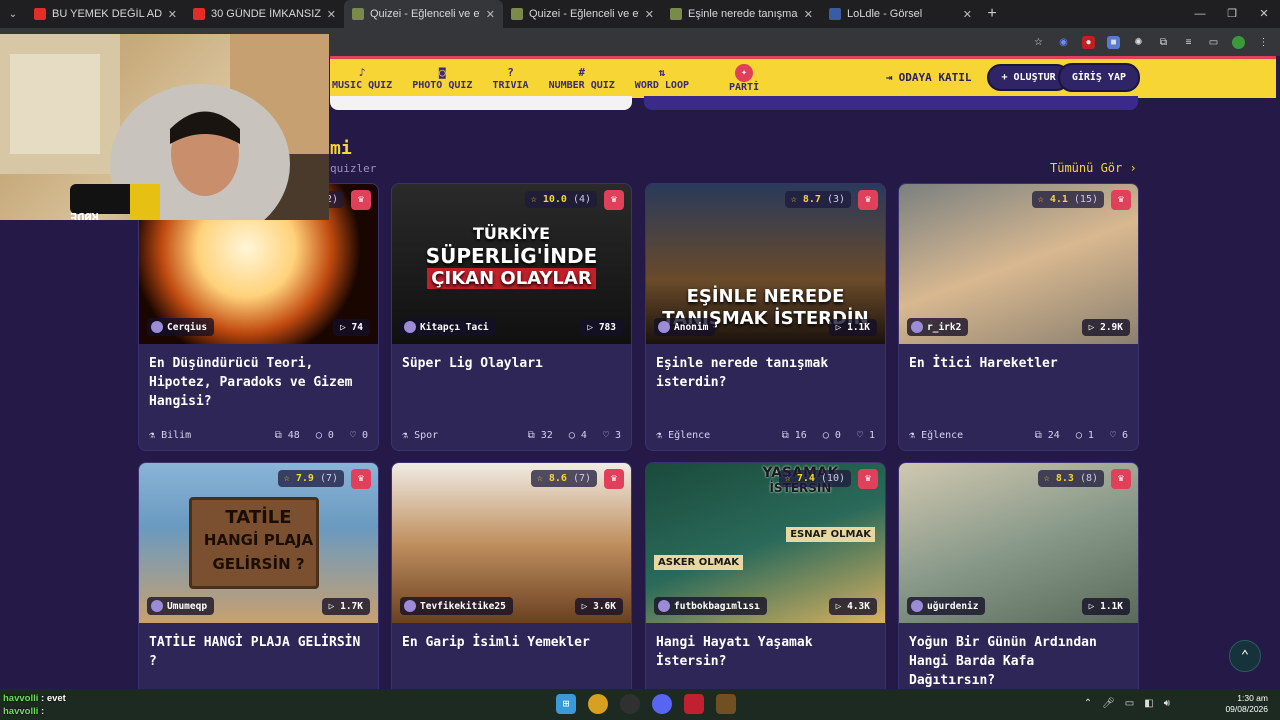  Describe the element at coordinates (1113, 42) in the screenshot. I see `extension-icon: ■` at that location.